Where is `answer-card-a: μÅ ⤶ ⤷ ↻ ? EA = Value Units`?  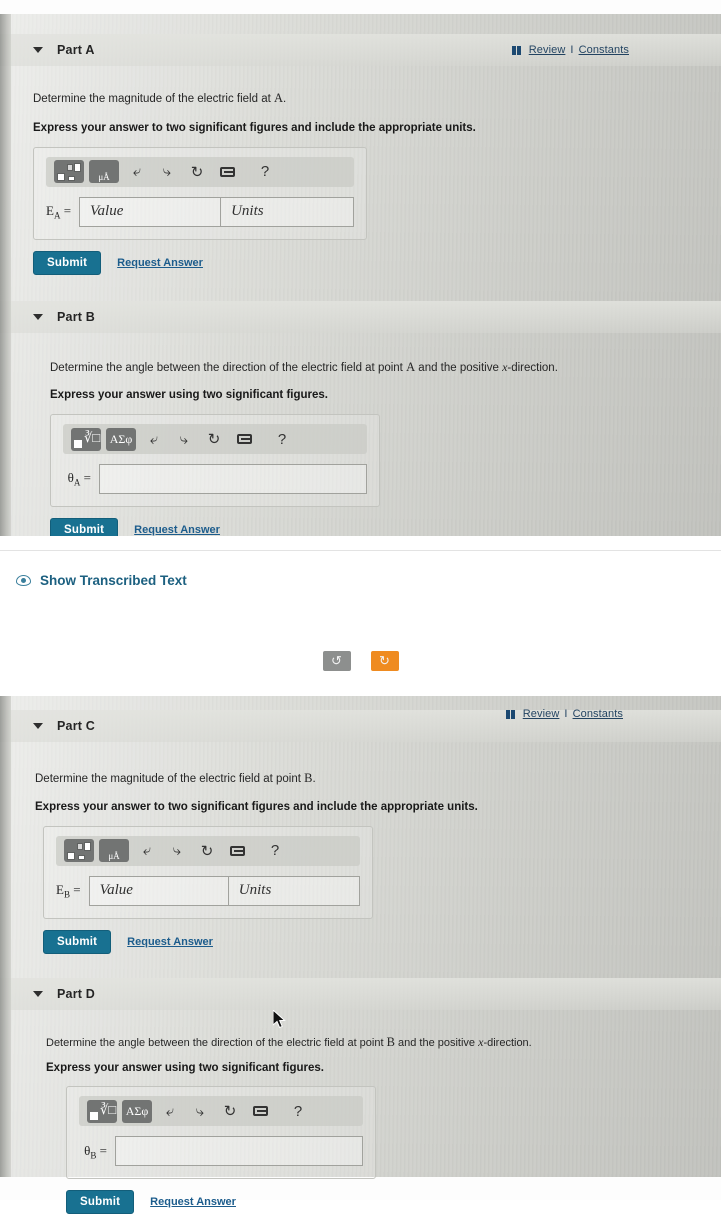 answer-card-a: μÅ ⤶ ⤷ ↻ ? EA = Value Units is located at coordinates (200, 193).